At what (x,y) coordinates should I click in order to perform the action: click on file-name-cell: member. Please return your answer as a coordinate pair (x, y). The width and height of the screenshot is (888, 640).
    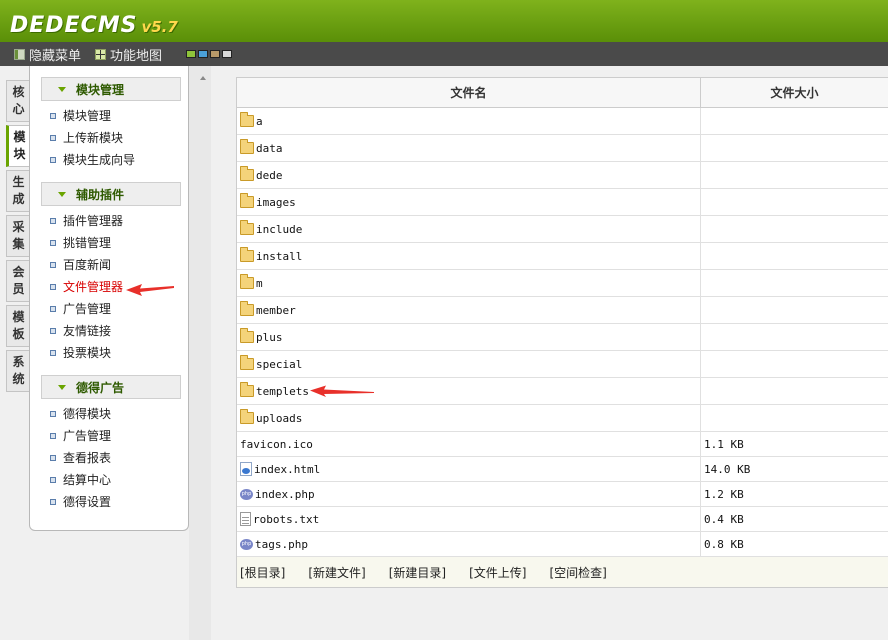
    Looking at the image, I should click on (469, 310).